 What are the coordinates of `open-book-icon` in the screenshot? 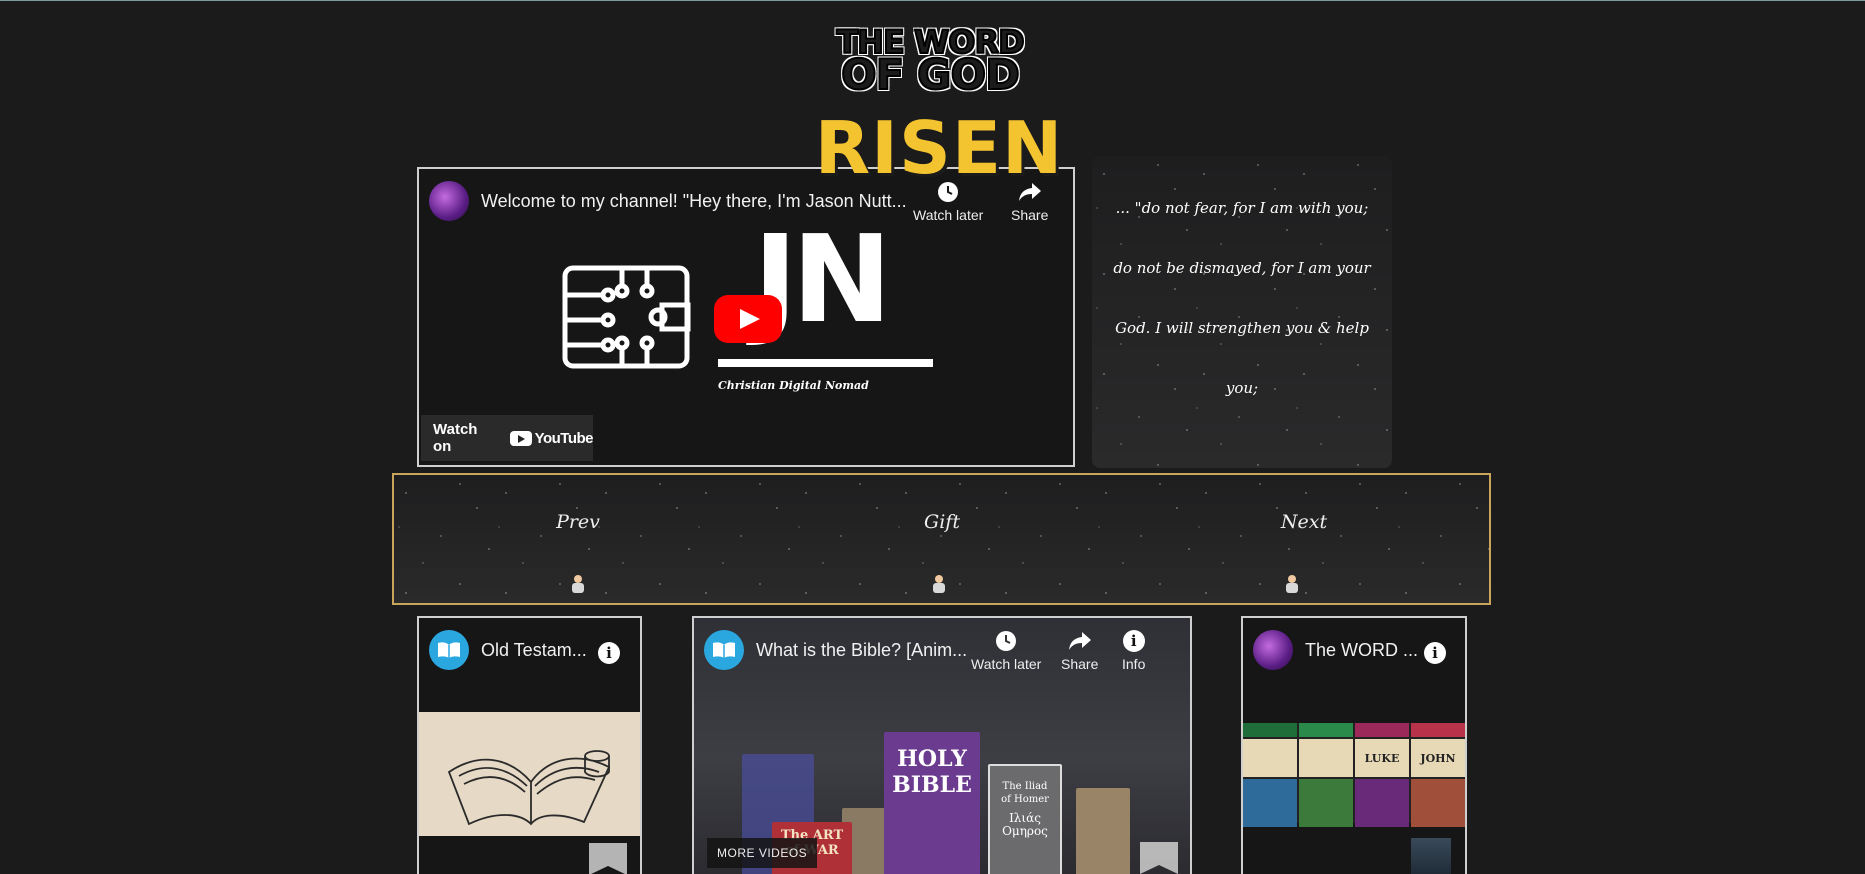 It's located at (529, 788).